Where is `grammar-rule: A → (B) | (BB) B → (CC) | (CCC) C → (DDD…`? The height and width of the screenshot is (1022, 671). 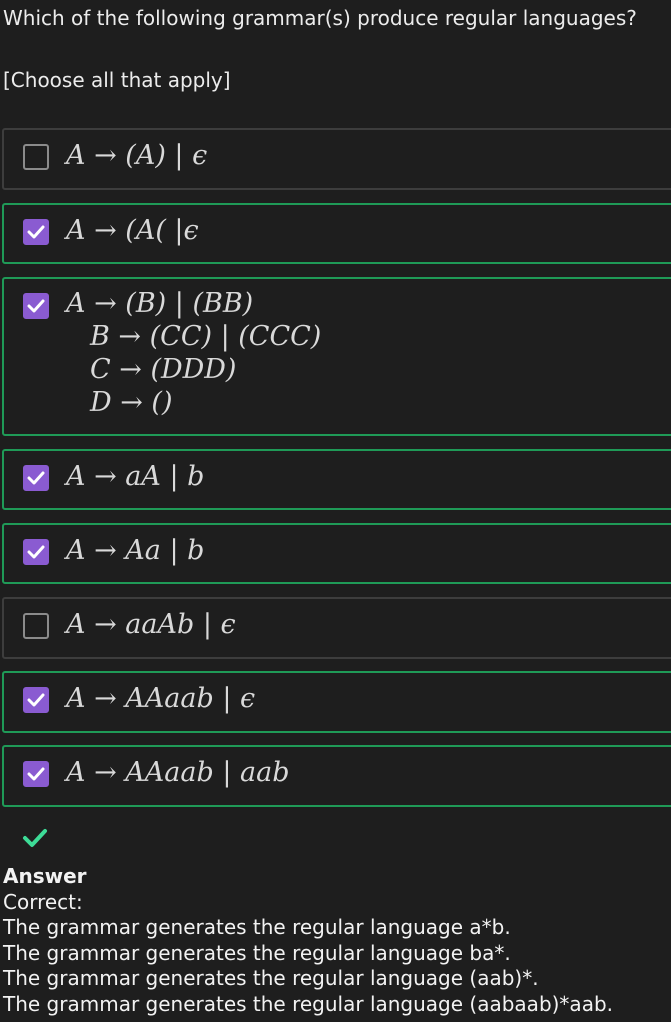
grammar-rule: A → (B) | (BB) B → (CC) | (CCC) C → (DDD… is located at coordinates (193, 353).